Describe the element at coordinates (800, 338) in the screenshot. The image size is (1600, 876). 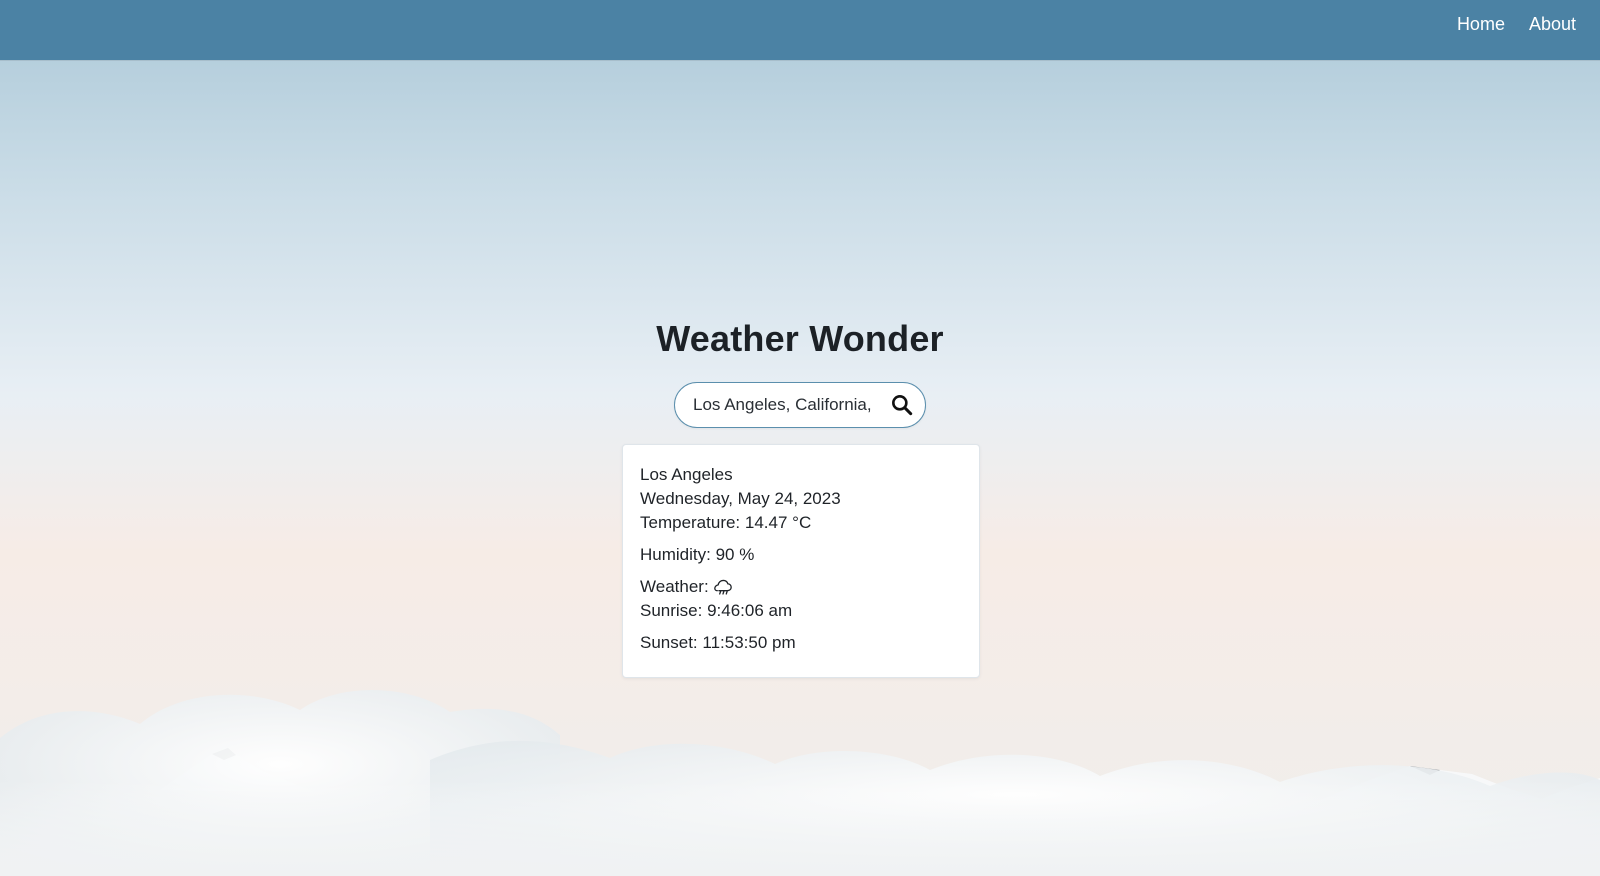
I see `page-title: Weather Wonder` at that location.